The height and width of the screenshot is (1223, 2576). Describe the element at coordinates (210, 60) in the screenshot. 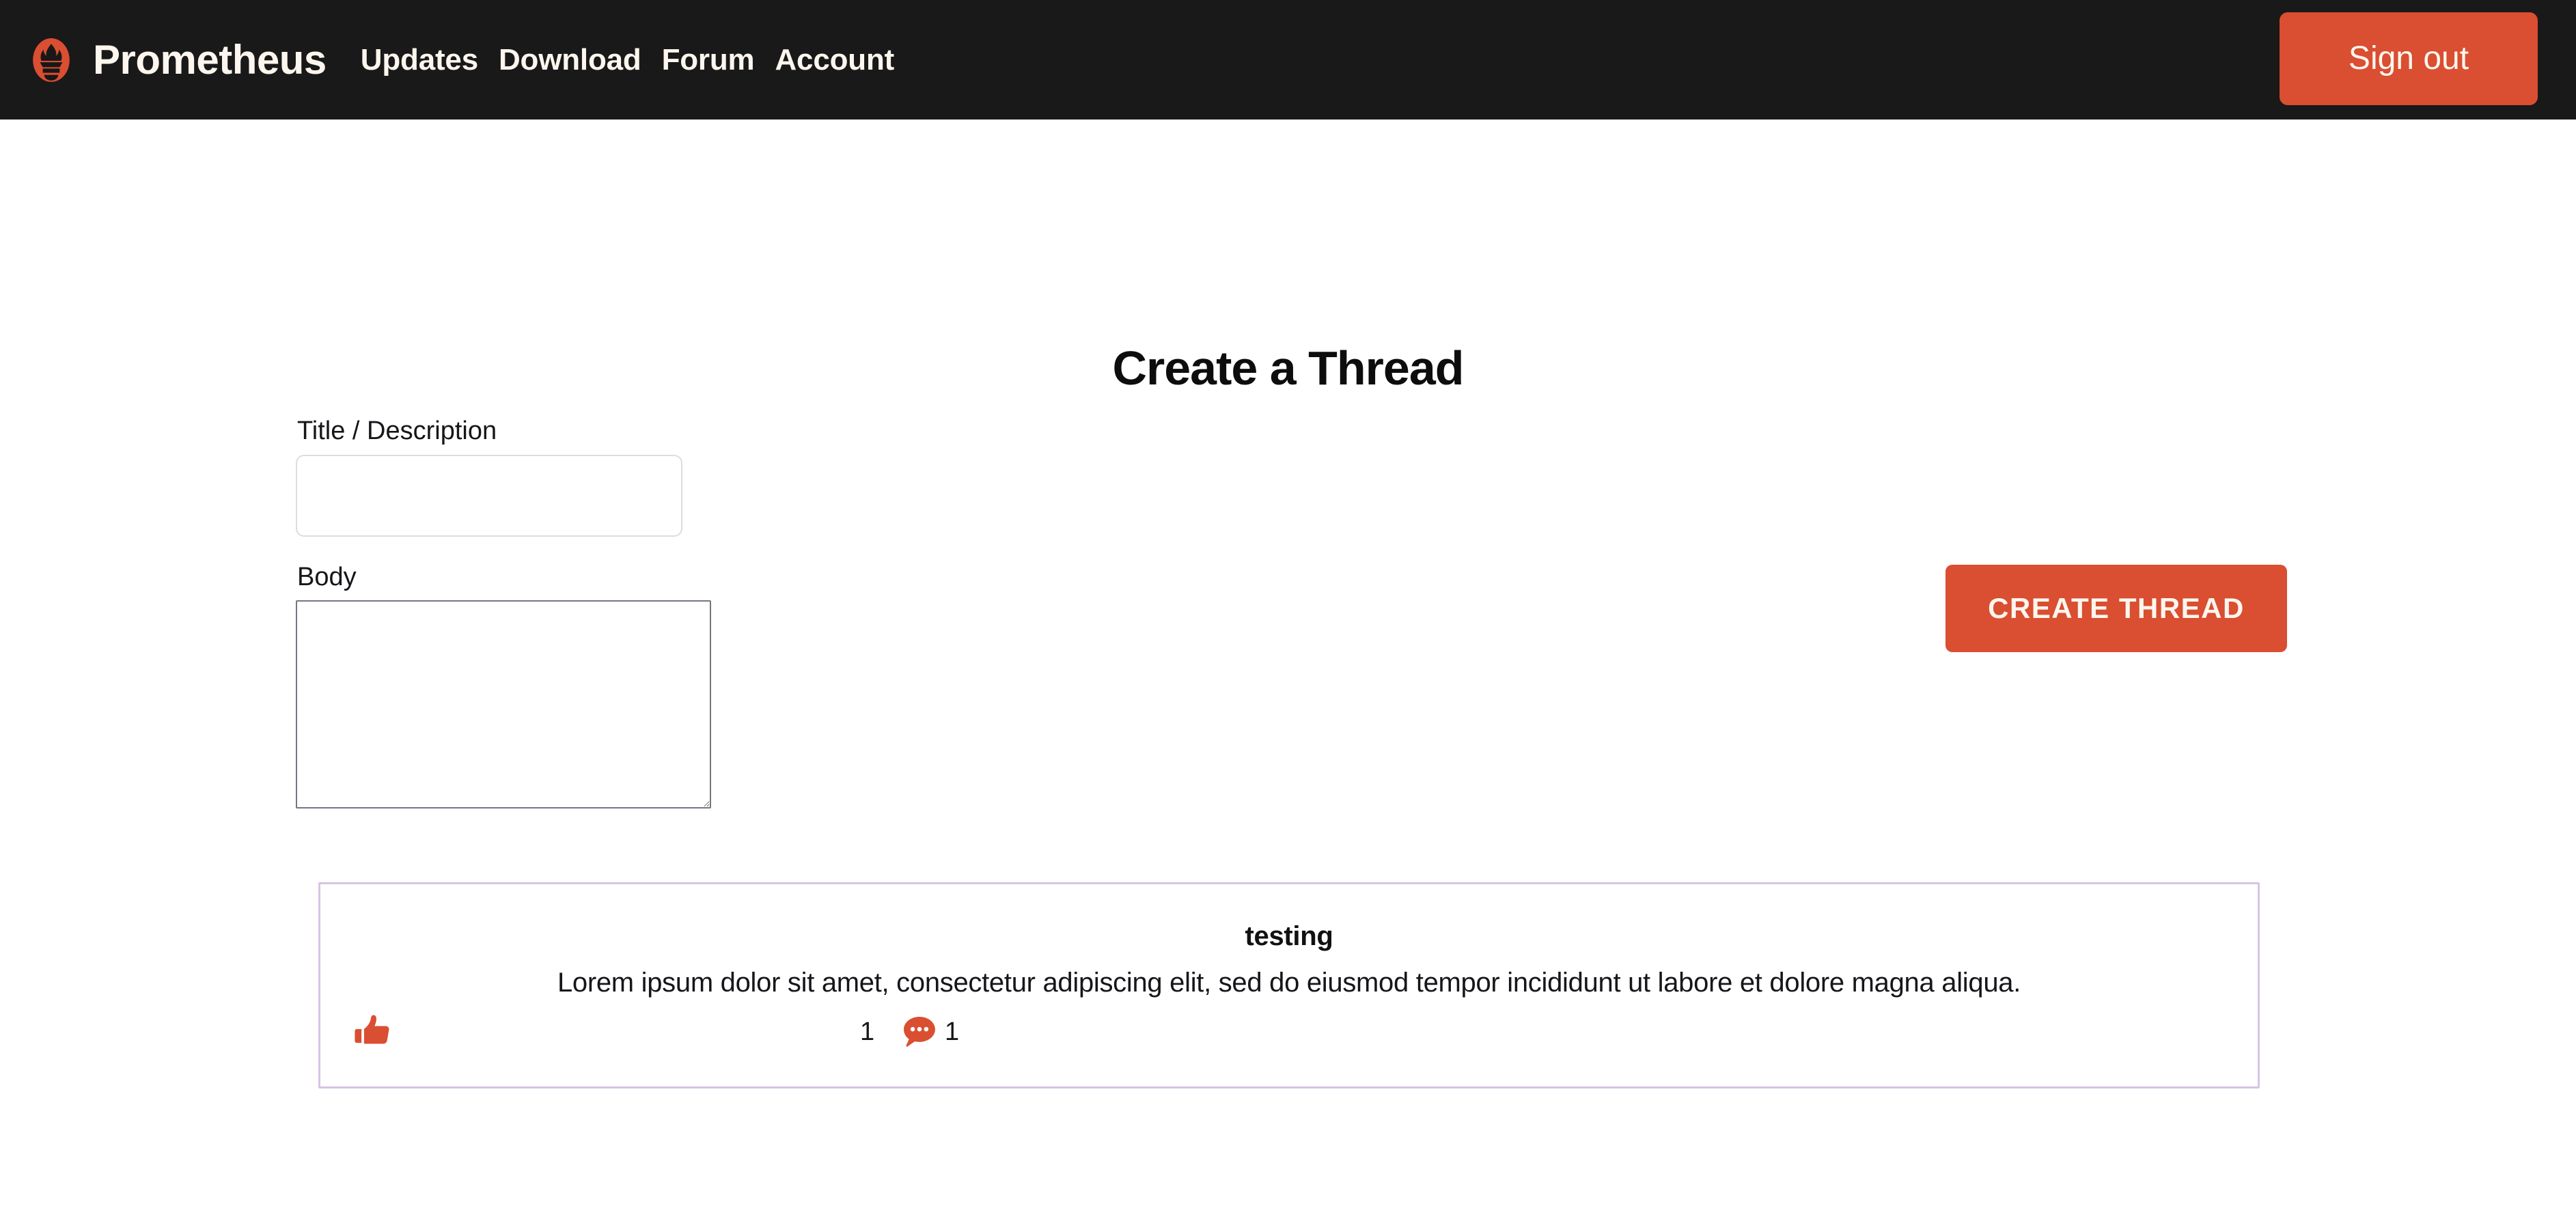

I see `brand-name: Prometheus` at that location.